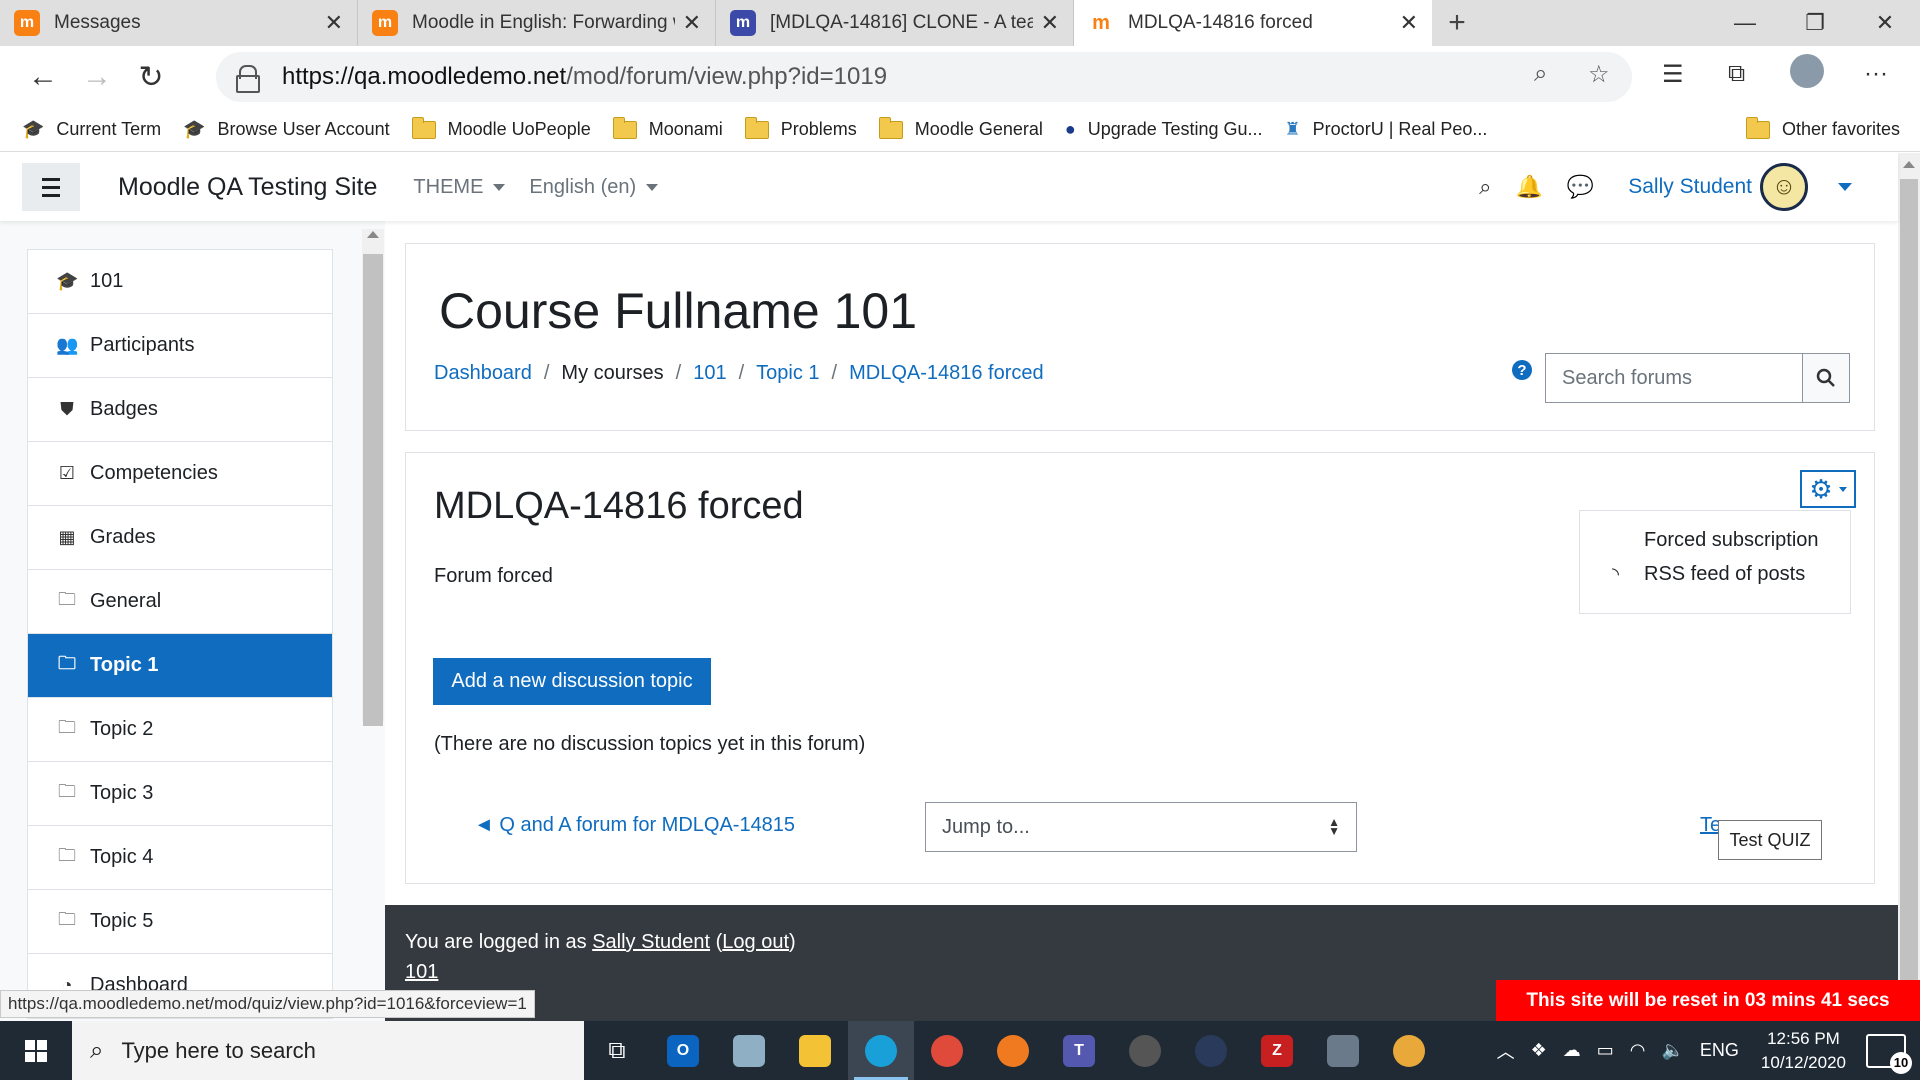 This screenshot has height=1080, width=1920. I want to click on drawer-scrollbar, so click(373, 477).